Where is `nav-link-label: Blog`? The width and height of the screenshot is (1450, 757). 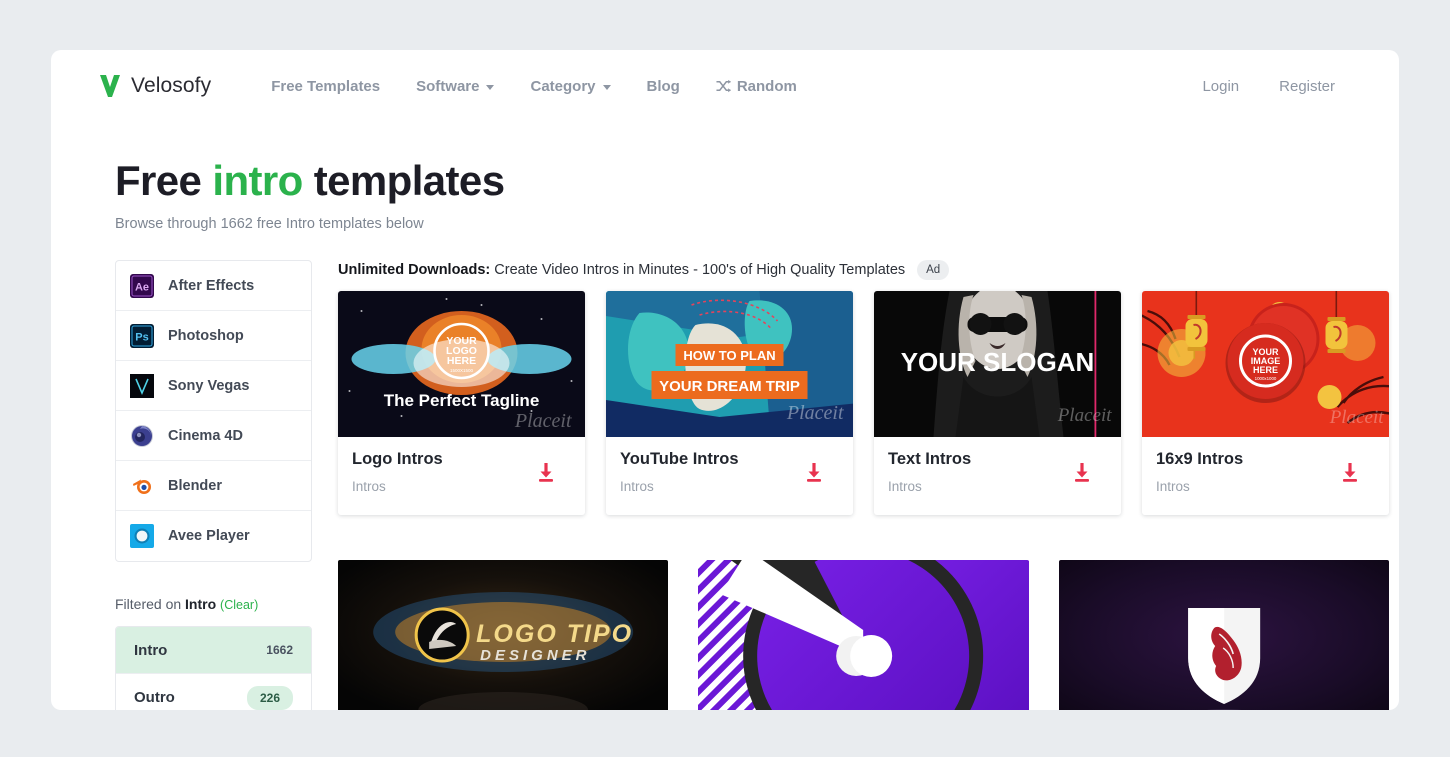 nav-link-label: Blog is located at coordinates (663, 86).